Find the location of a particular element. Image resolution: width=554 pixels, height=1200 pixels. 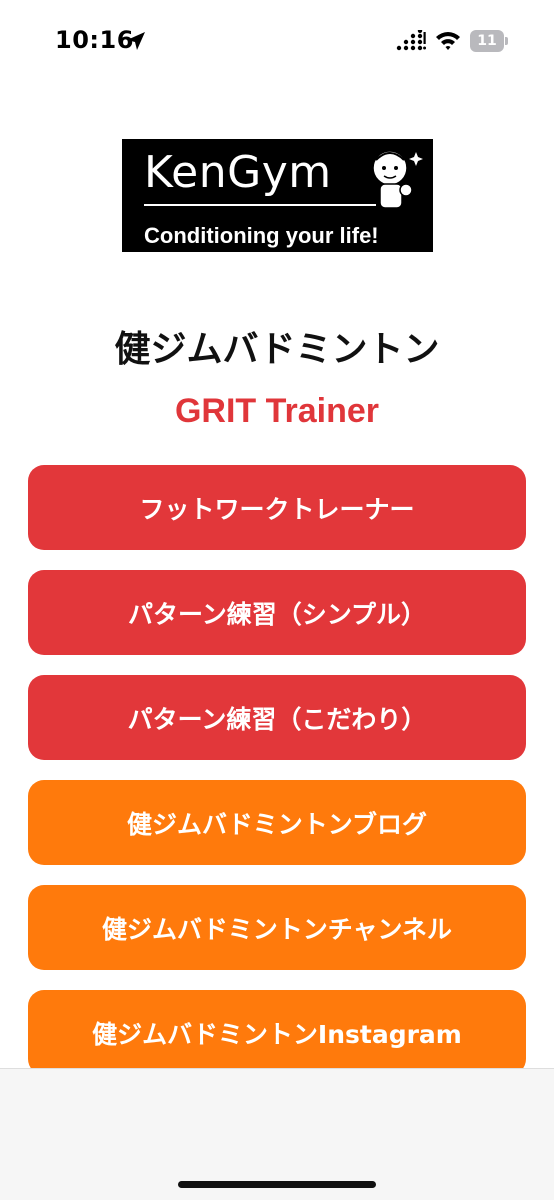

cellular-signal-icon is located at coordinates (411, 40).